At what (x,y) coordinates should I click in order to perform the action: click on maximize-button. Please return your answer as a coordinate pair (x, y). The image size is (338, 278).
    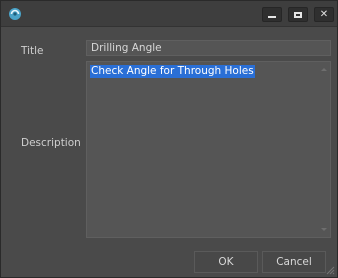
    Looking at the image, I should click on (298, 14).